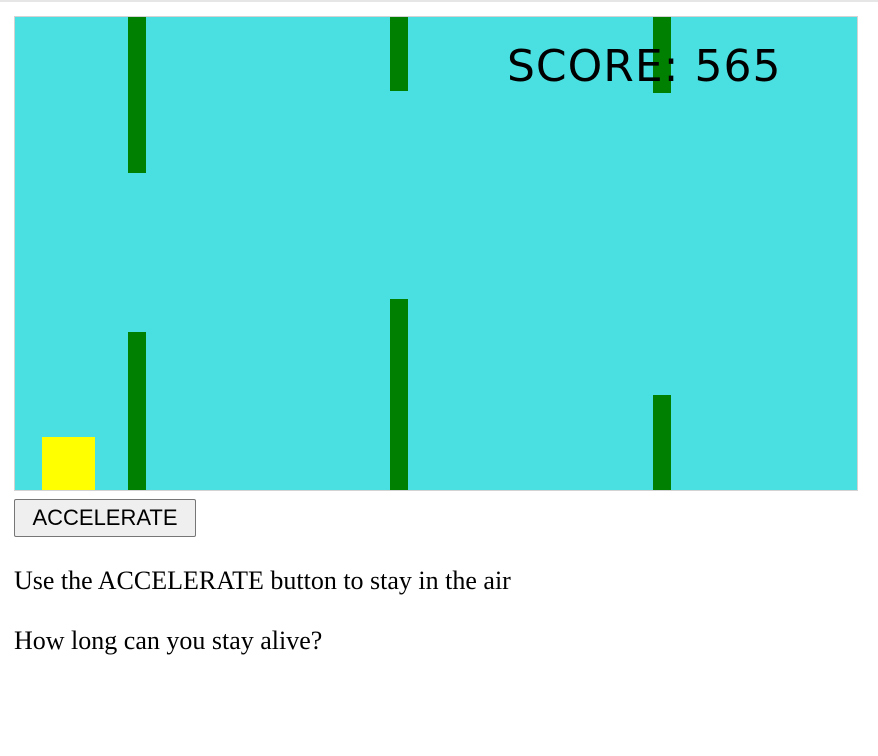  I want to click on challenge-text: How long can you stay alive?, so click(168, 640).